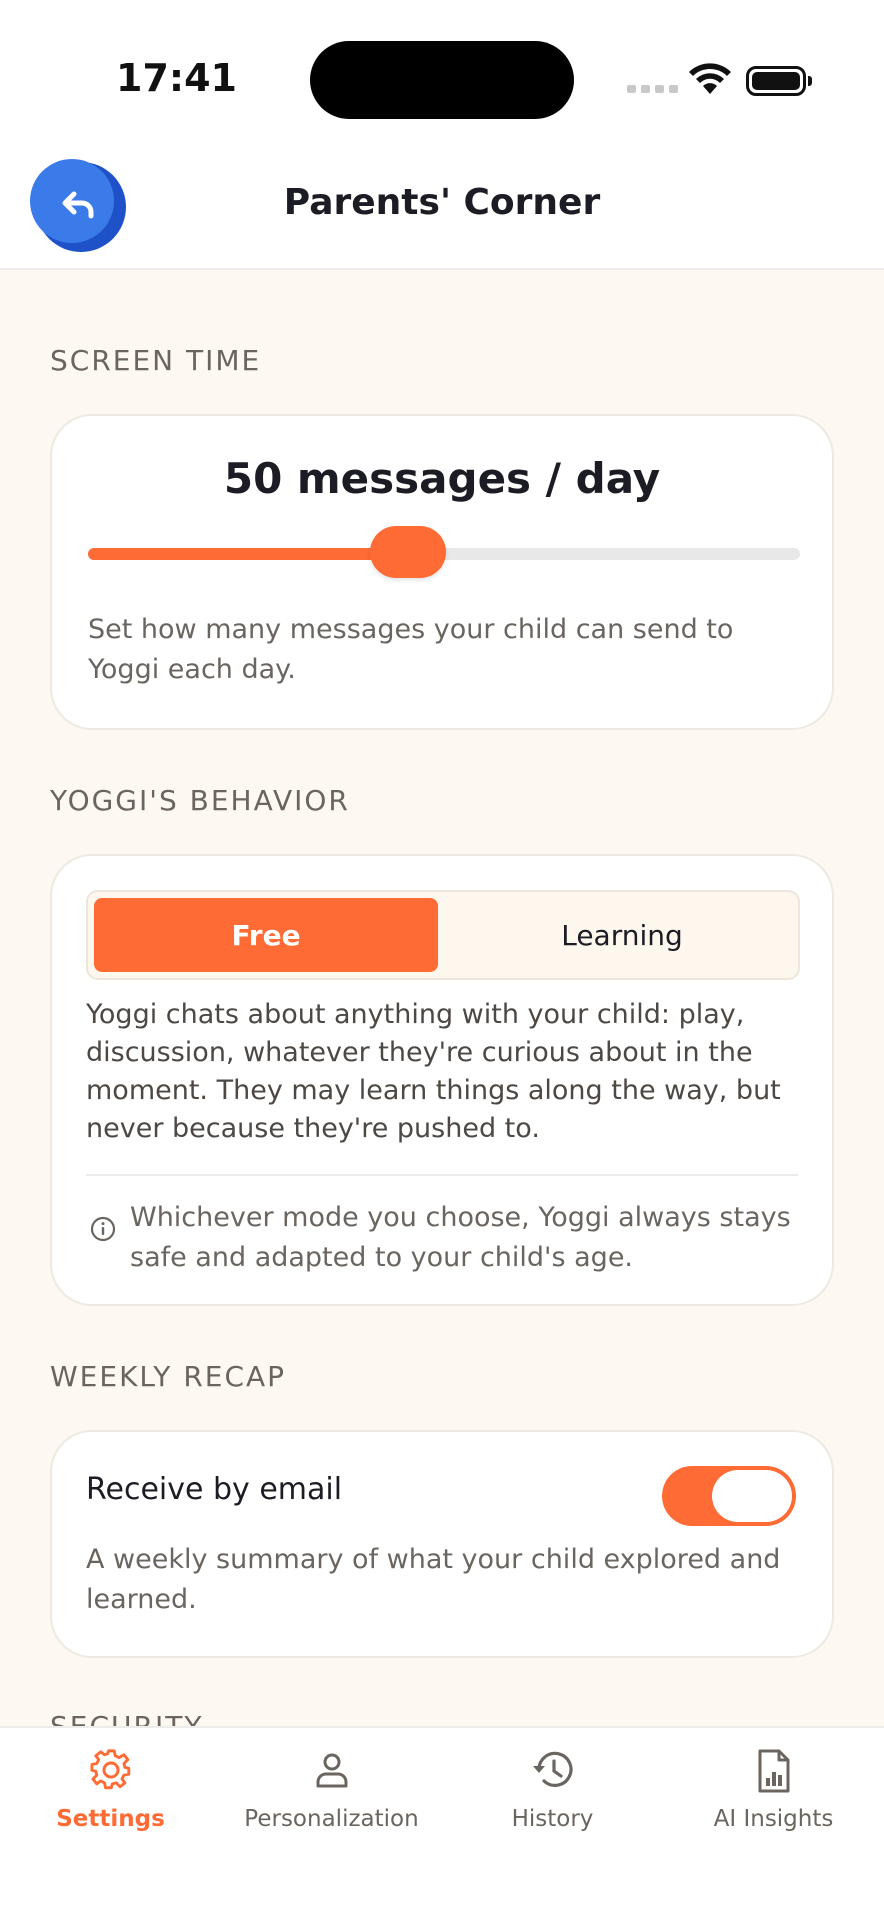 The height and width of the screenshot is (1920, 884). Describe the element at coordinates (652, 89) in the screenshot. I see `cellular-signal-icon` at that location.